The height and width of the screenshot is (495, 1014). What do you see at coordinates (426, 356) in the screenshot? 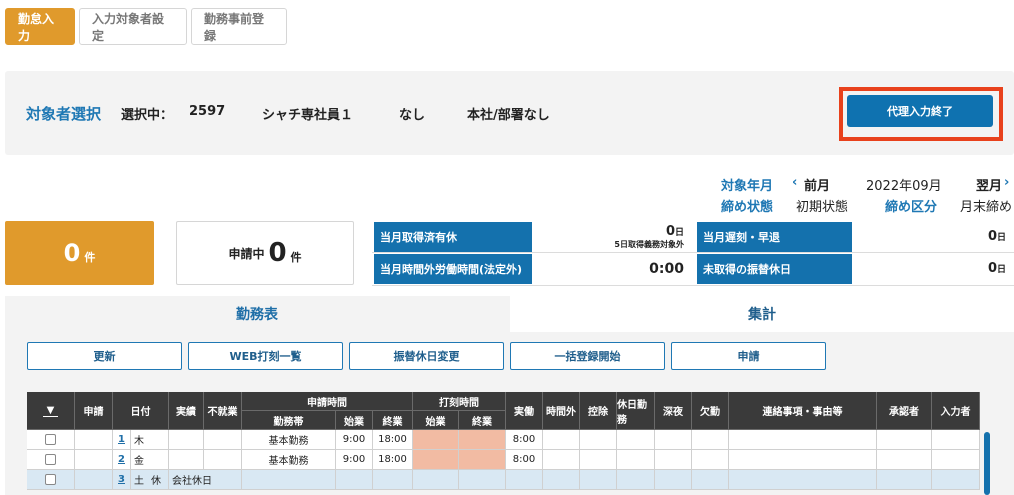
I see `change-holiday-button: 振替休日変更` at bounding box center [426, 356].